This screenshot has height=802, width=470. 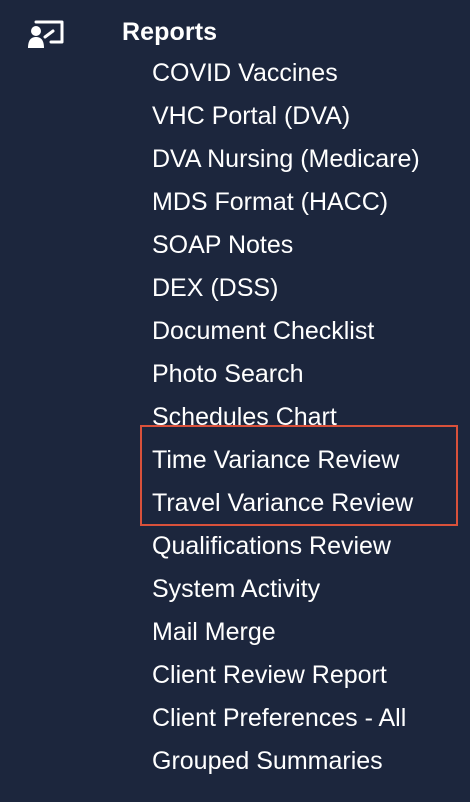 What do you see at coordinates (235, 73) in the screenshot?
I see `menu-item-covid-vaccines: COVID Vaccines` at bounding box center [235, 73].